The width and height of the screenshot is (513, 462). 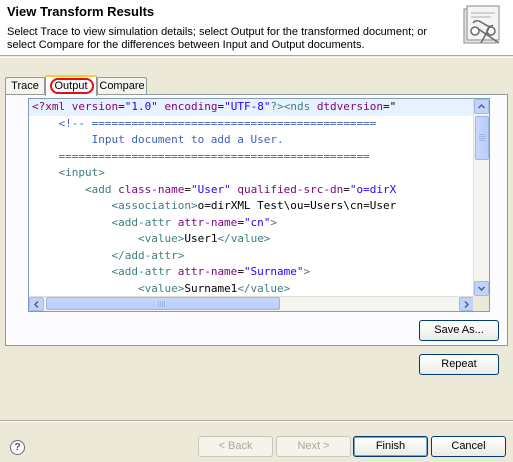 What do you see at coordinates (390, 446) in the screenshot?
I see `finish-button: Finish` at bounding box center [390, 446].